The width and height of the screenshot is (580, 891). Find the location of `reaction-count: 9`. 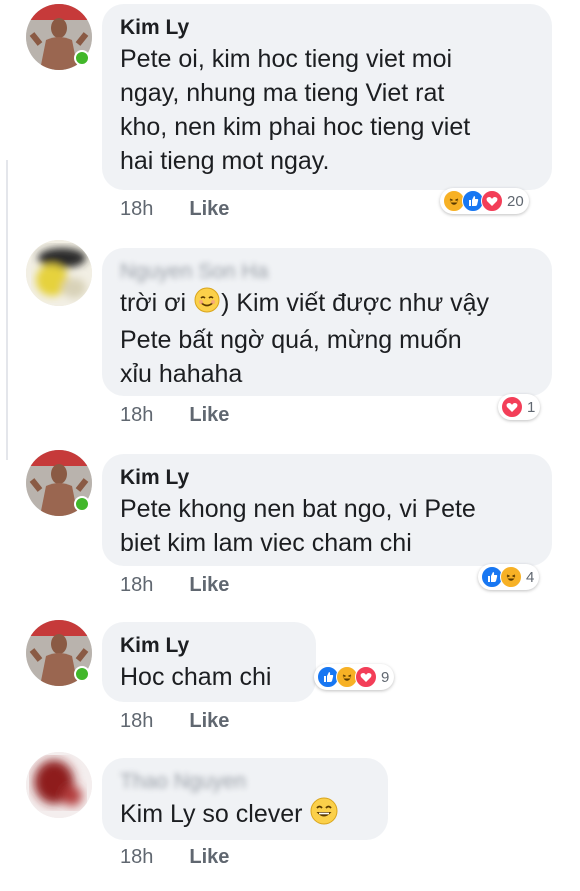

reaction-count: 9 is located at coordinates (385, 677).